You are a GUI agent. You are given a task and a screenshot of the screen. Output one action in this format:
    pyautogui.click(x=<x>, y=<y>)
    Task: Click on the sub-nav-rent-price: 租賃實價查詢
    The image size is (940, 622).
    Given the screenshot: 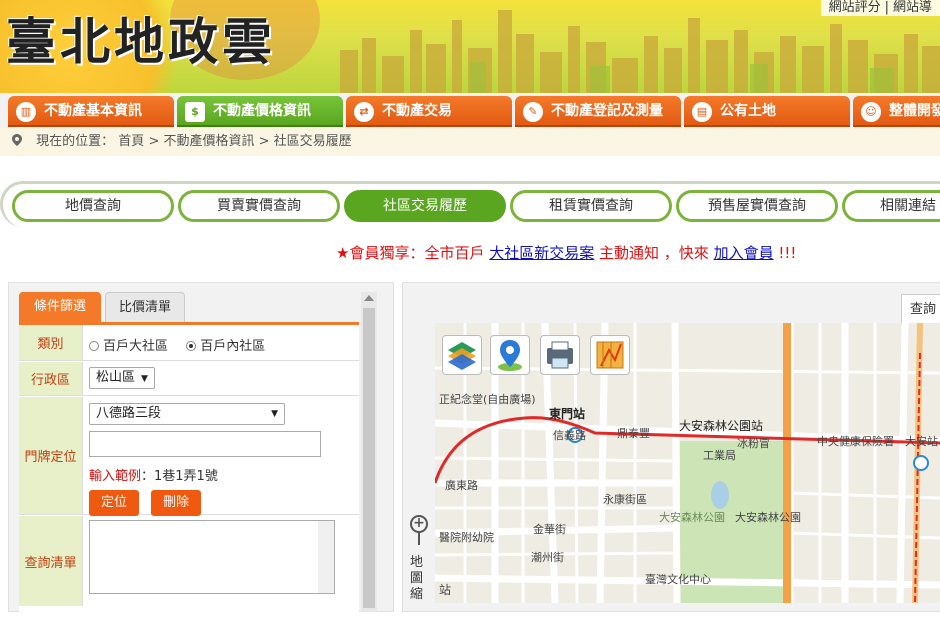 What is the action you would take?
    pyautogui.click(x=591, y=206)
    